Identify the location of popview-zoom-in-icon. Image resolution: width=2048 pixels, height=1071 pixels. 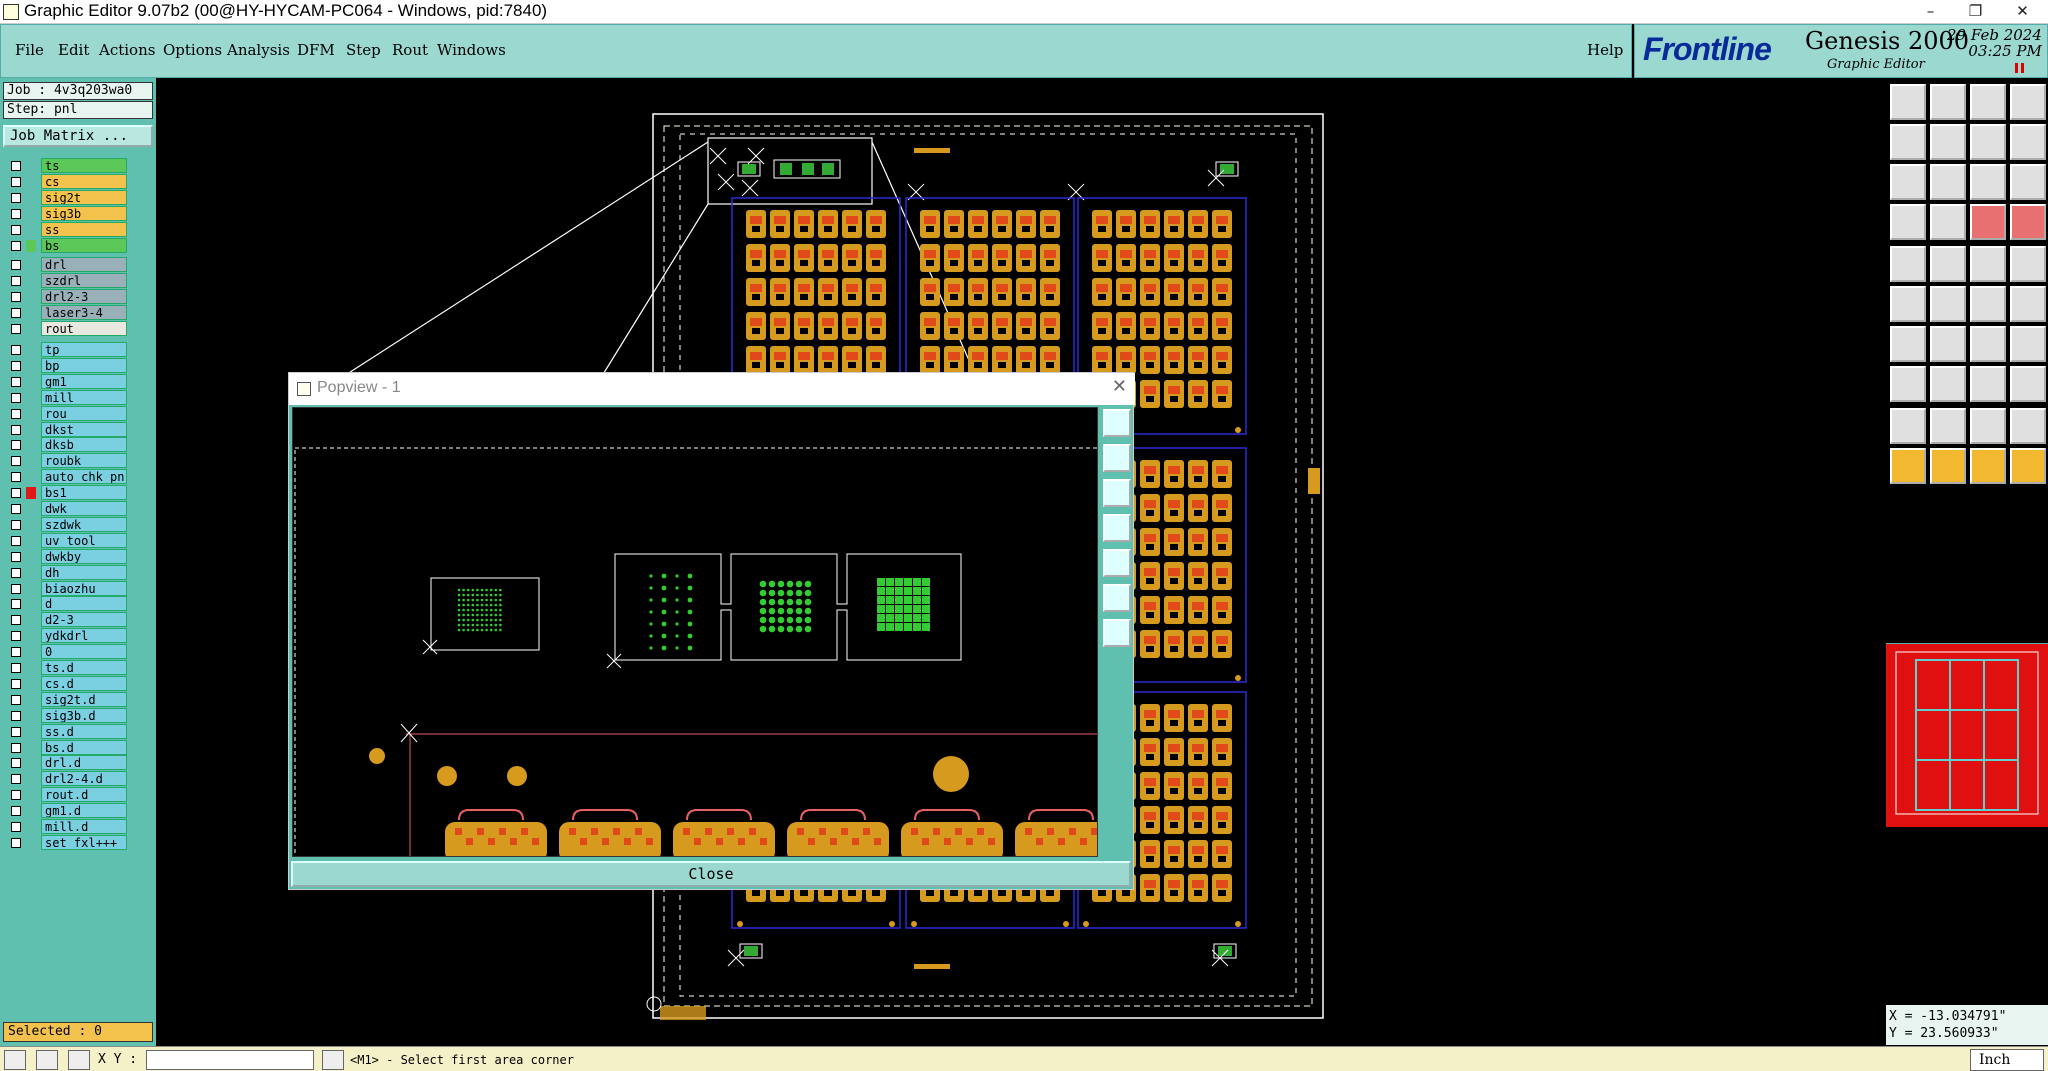
(1117, 458).